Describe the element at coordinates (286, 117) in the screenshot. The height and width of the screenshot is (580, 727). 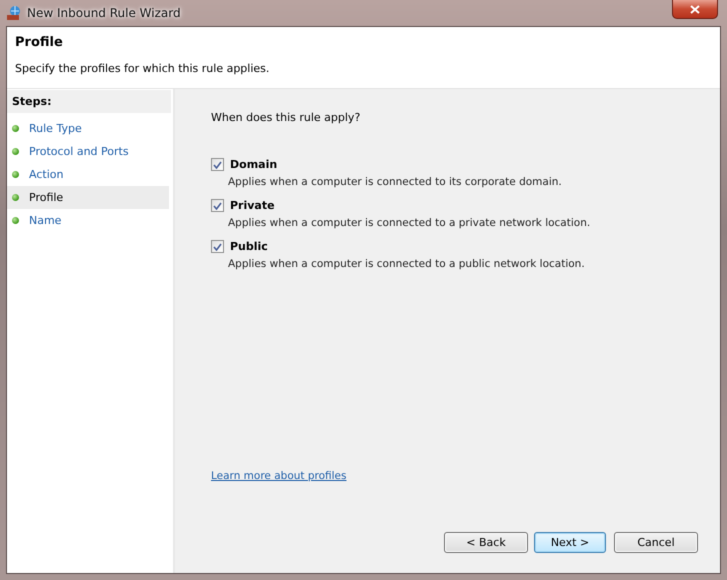
I see `question-text: When does this rule apply?` at that location.